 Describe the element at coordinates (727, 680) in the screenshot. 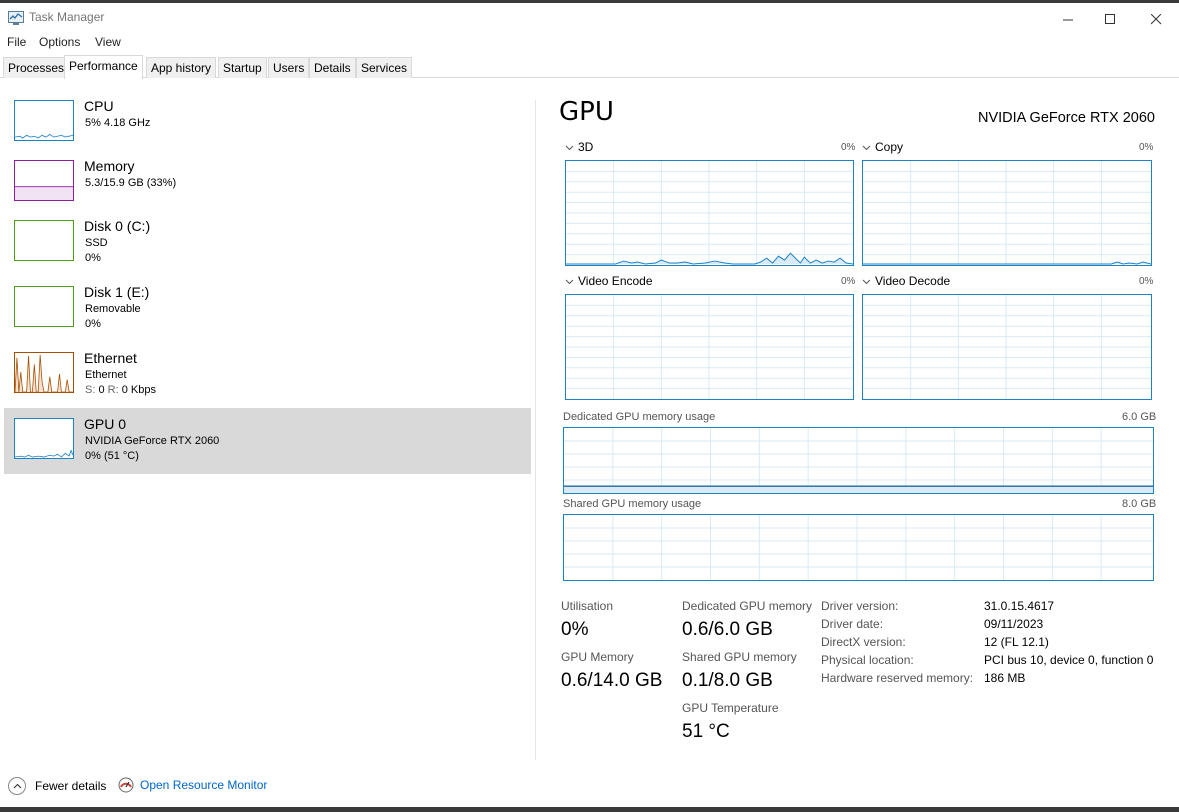

I see `shared-gpu-memory-value: 0.1/8.0 GB` at that location.